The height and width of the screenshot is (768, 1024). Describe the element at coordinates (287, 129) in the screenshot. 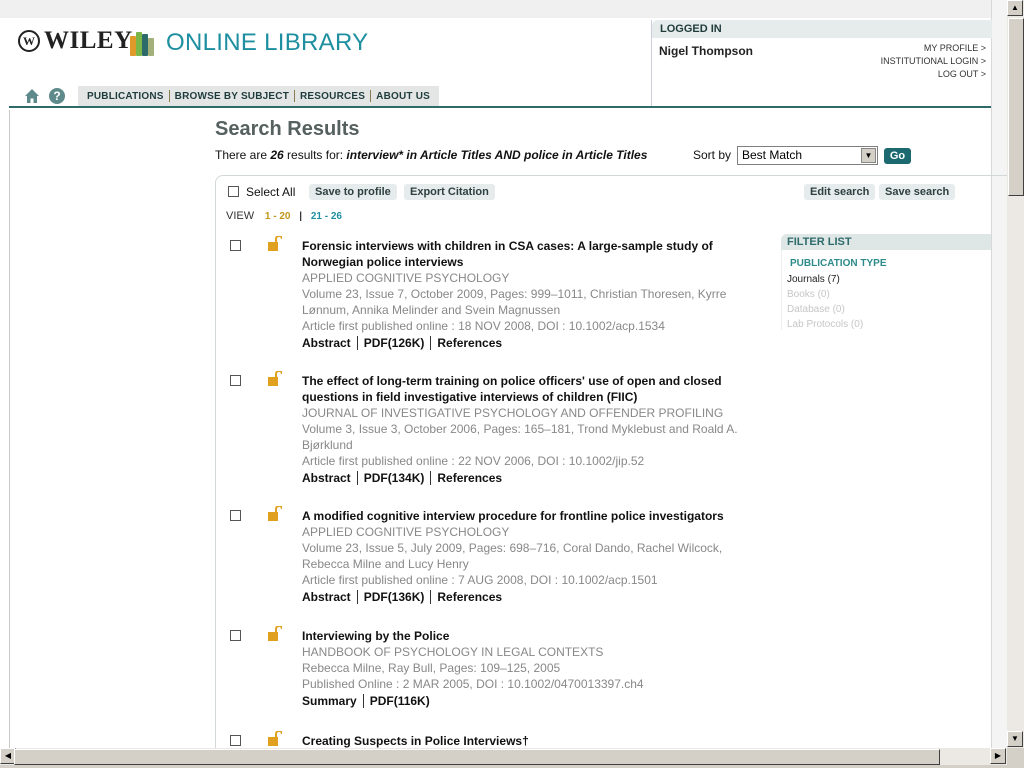

I see `page-title: Search Results` at that location.